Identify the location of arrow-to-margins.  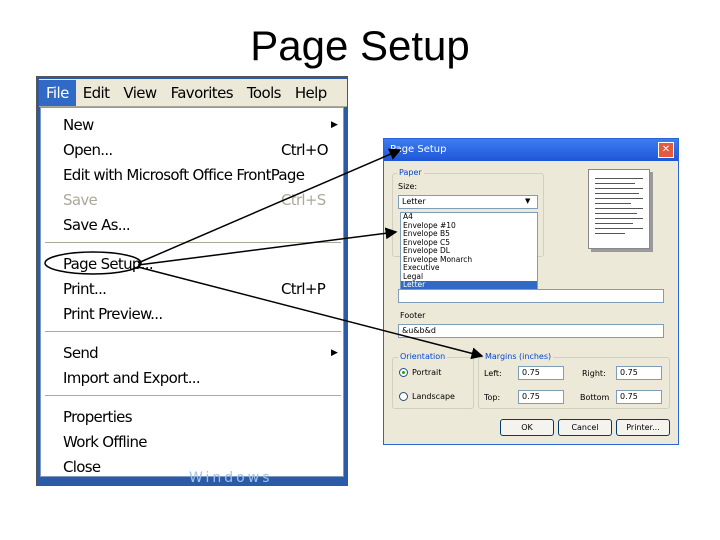
(310, 313).